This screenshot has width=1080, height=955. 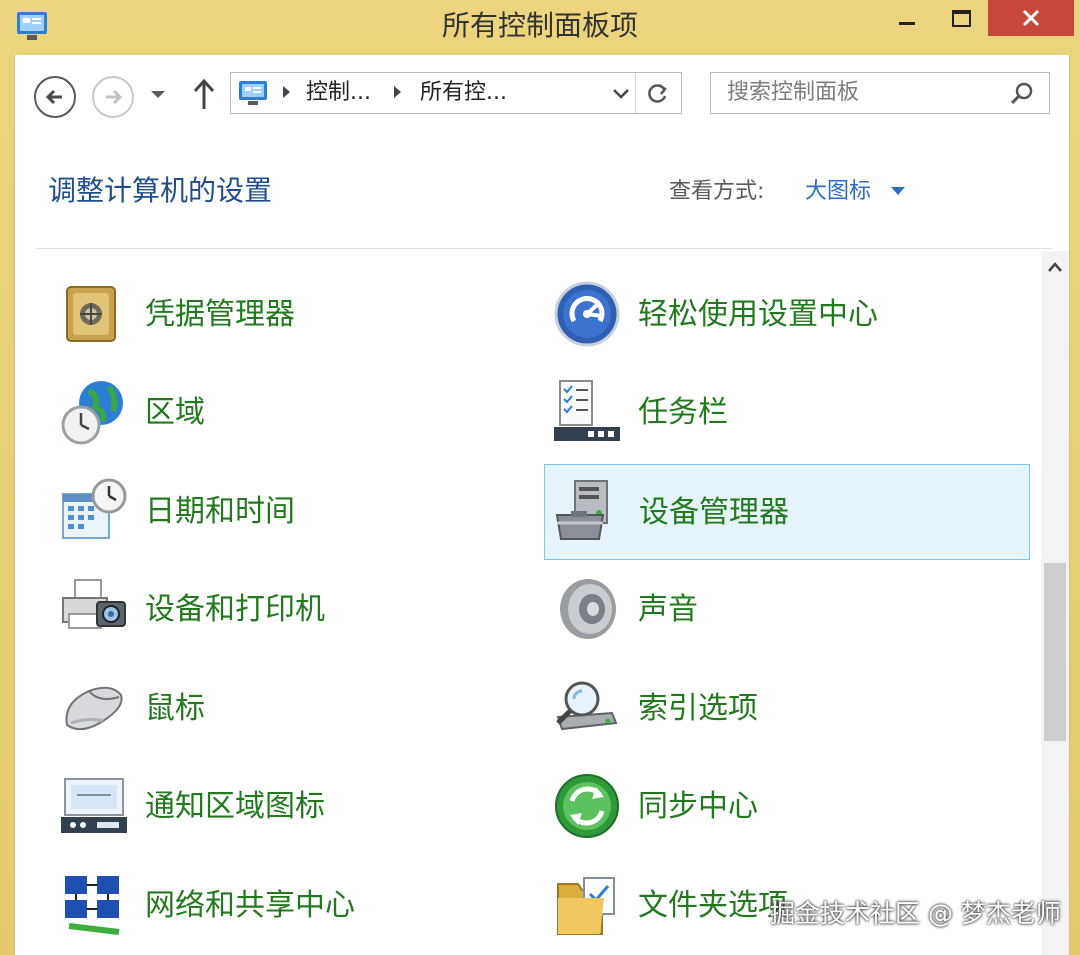 I want to click on item-taskbar: 任务栏, so click(x=787, y=413).